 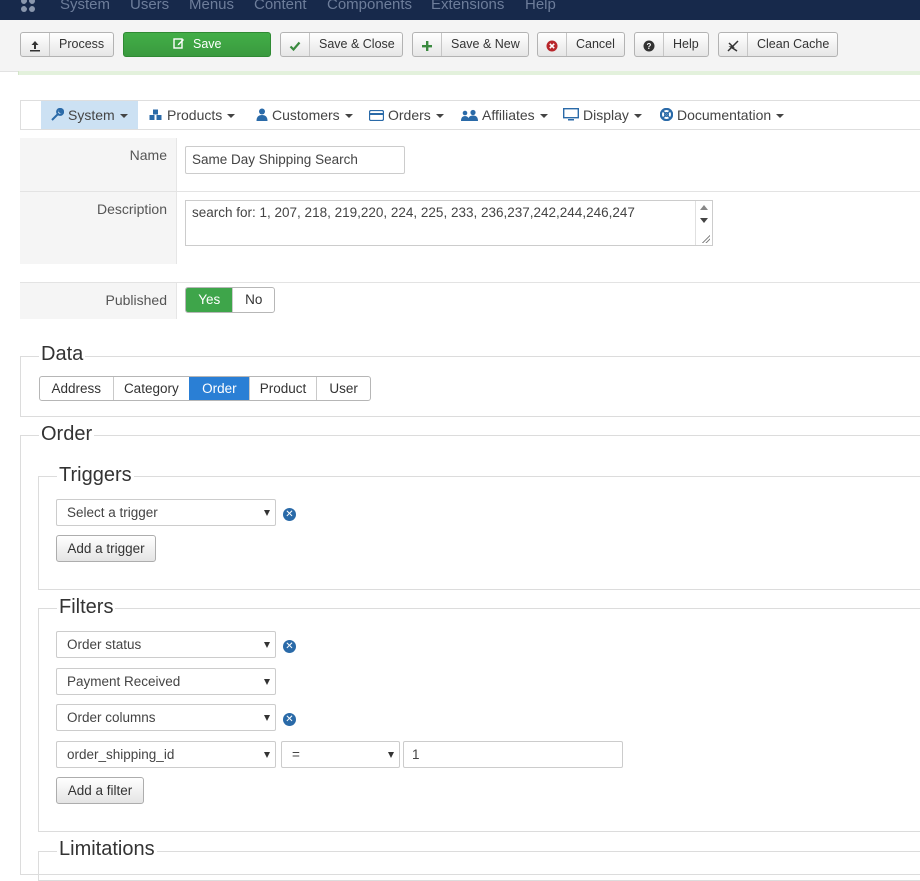 I want to click on triggers-legend: Triggers, so click(x=95, y=475).